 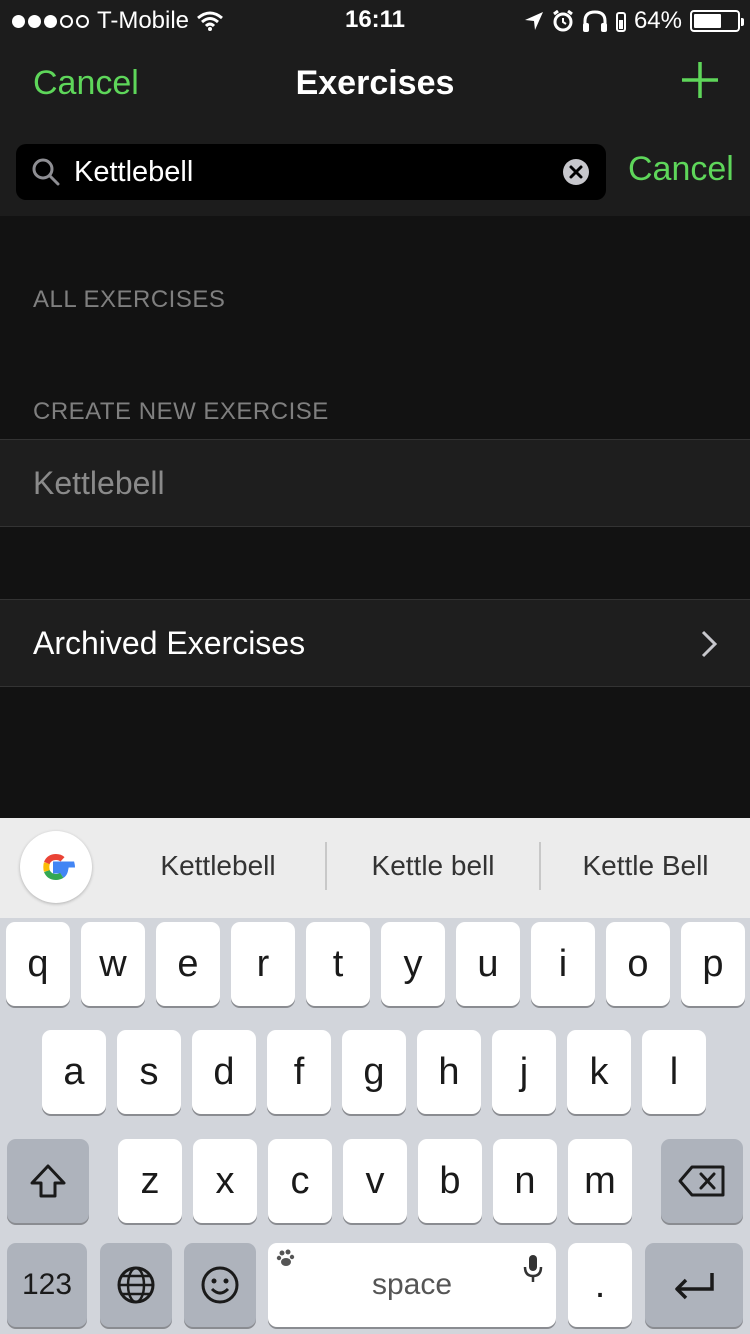 I want to click on key-u: u, so click(x=488, y=964).